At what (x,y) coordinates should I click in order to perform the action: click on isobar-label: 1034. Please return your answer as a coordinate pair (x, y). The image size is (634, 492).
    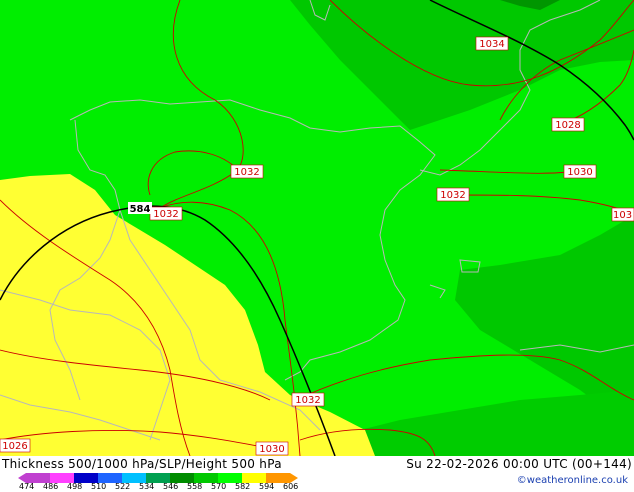
    Looking at the image, I should click on (492, 43).